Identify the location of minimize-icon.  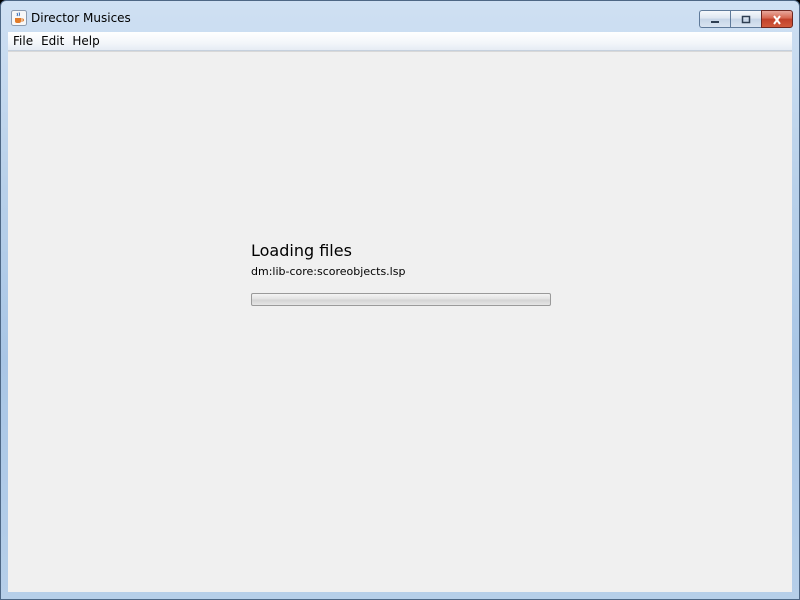
(715, 19).